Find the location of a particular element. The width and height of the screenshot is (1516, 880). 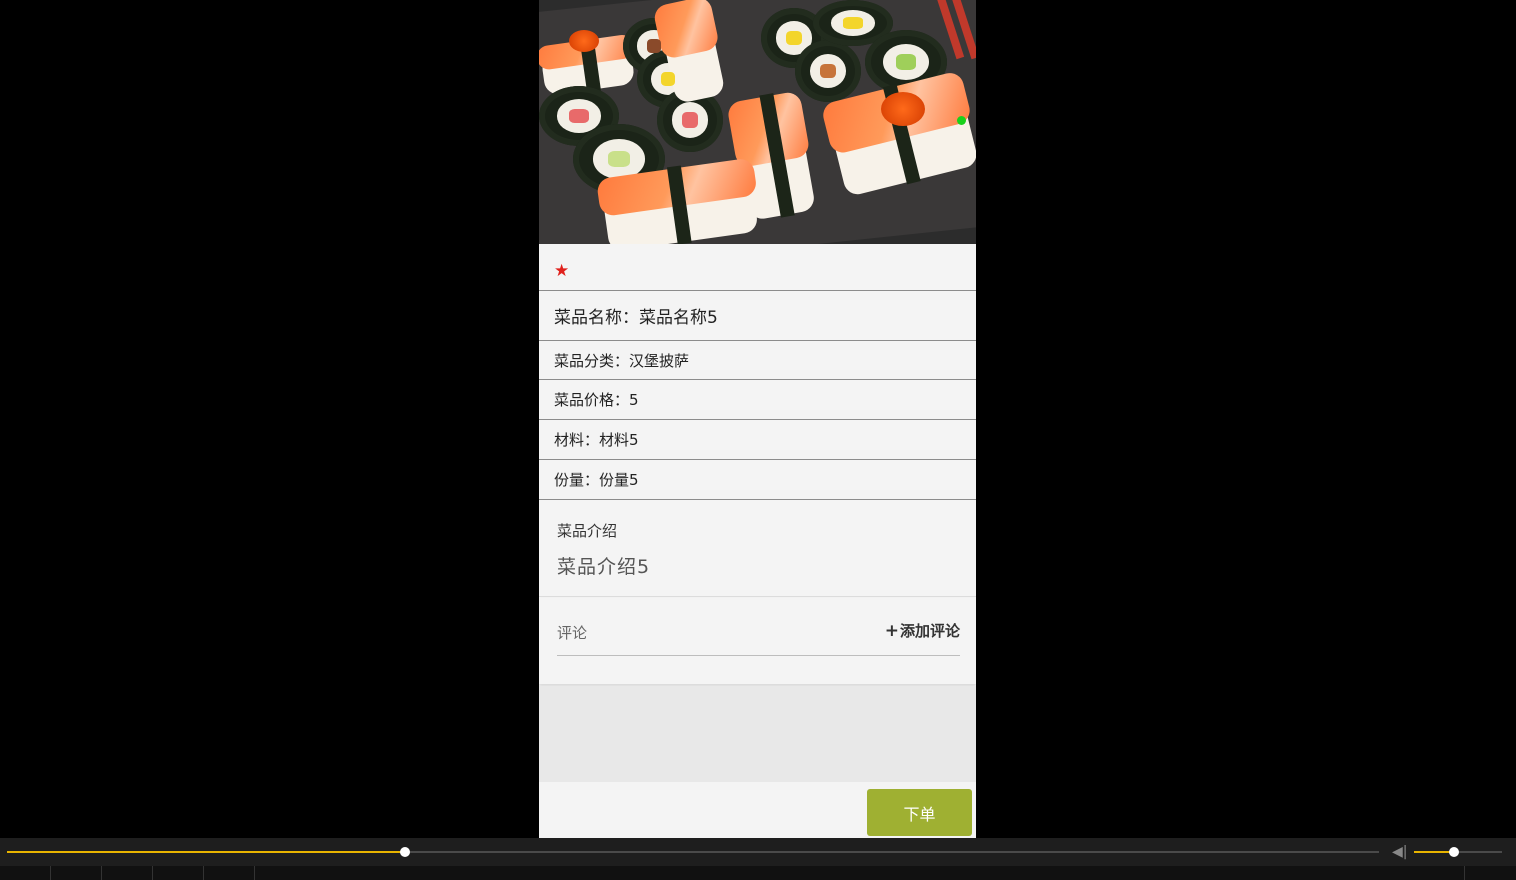

comment-label: 评论 is located at coordinates (572, 633).